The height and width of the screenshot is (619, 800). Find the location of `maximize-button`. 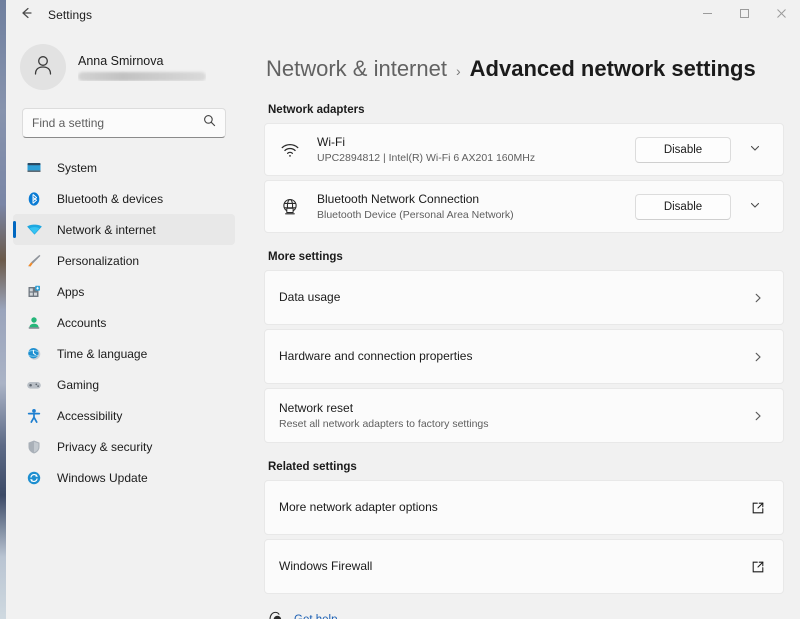

maximize-button is located at coordinates (744, 15).